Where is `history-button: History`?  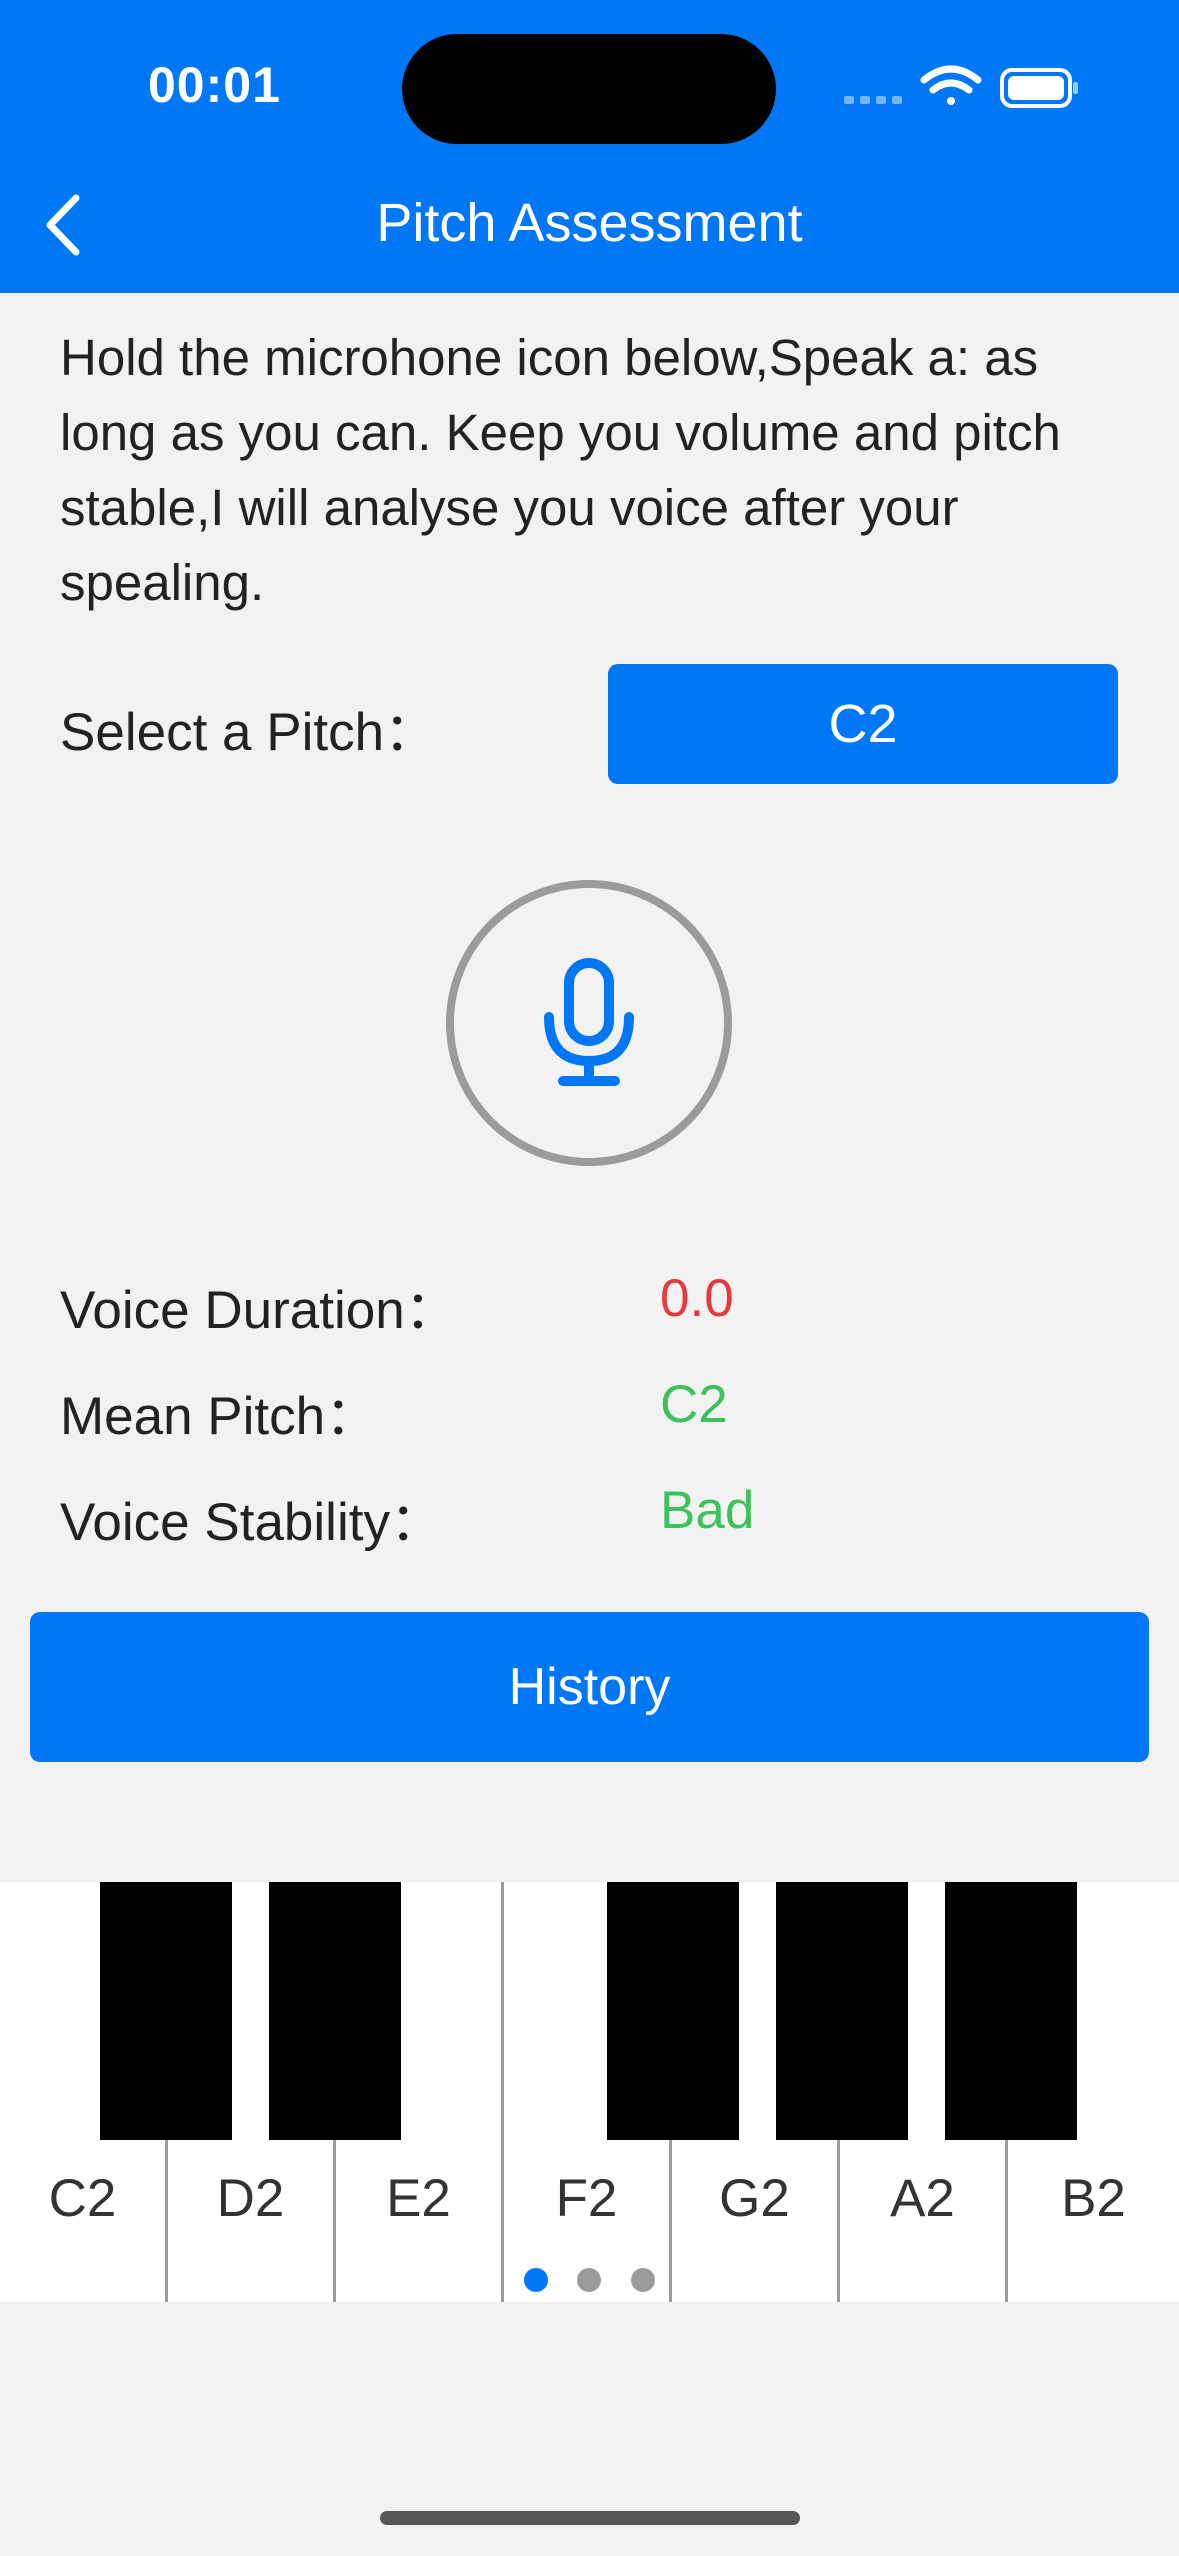
history-button: History is located at coordinates (589, 1687).